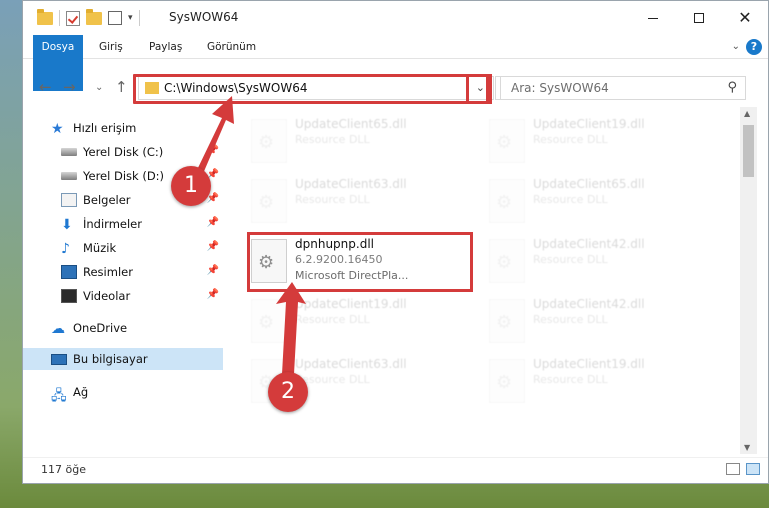 This screenshot has height=508, width=769. Describe the element at coordinates (736, 46) in the screenshot. I see `ribbon-expand-icon: ⌄` at that location.